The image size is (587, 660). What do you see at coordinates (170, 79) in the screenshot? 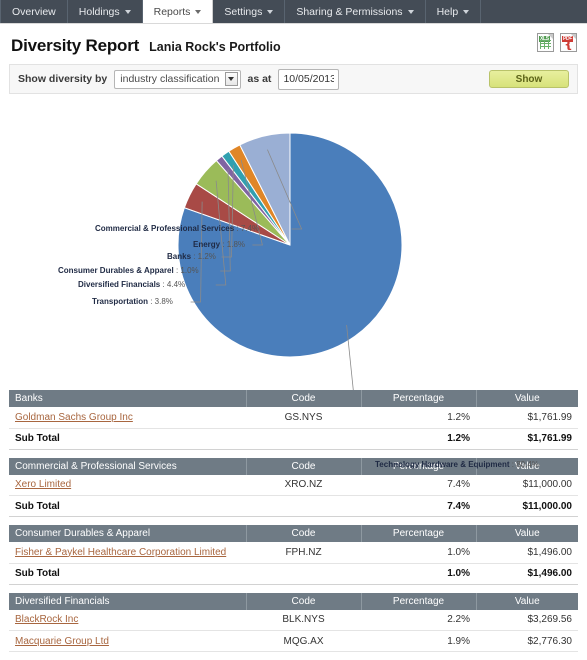
I see `diversity-type-value: industry classification` at bounding box center [170, 79].